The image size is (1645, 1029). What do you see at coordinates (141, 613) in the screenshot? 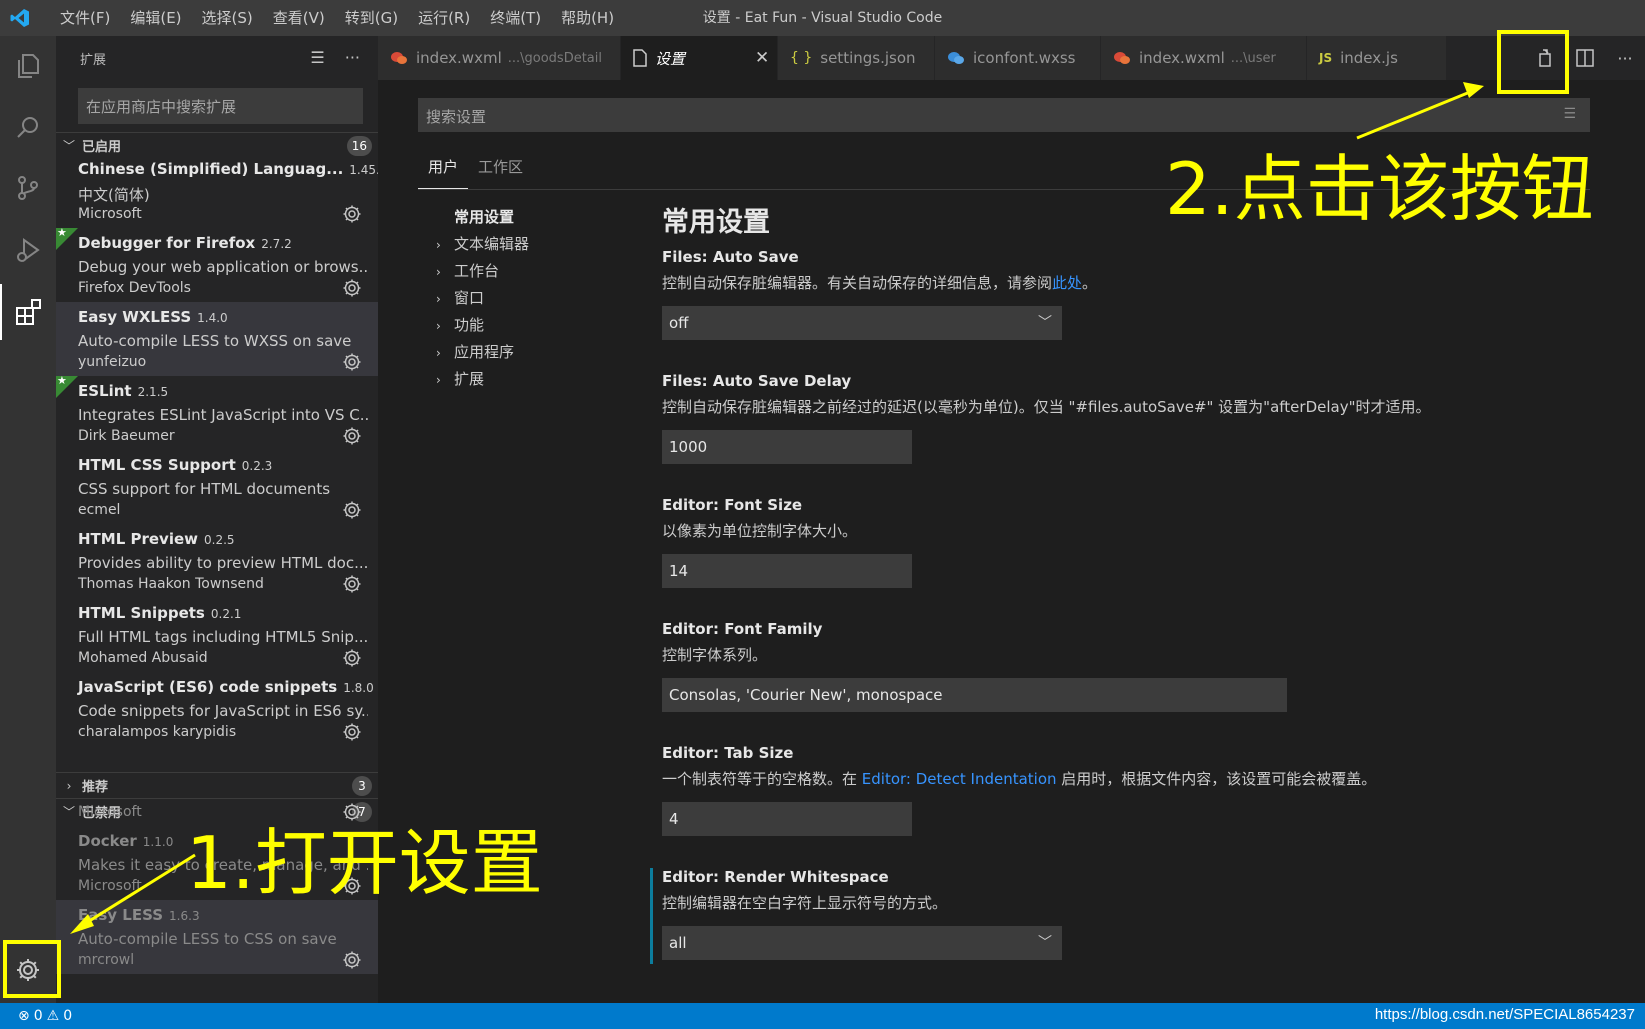
I see `extension-name-text: HTML Snippets` at bounding box center [141, 613].